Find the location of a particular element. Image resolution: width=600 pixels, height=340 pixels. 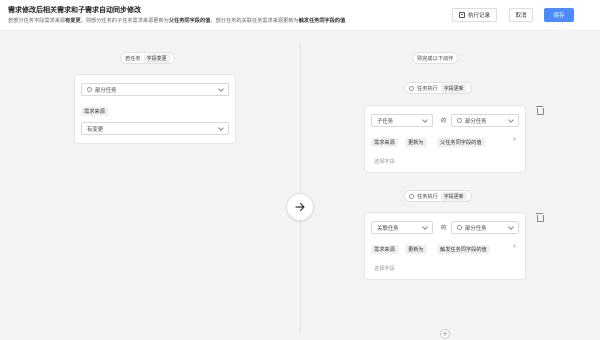

task-scope-select: 部分任务 is located at coordinates (155, 89).